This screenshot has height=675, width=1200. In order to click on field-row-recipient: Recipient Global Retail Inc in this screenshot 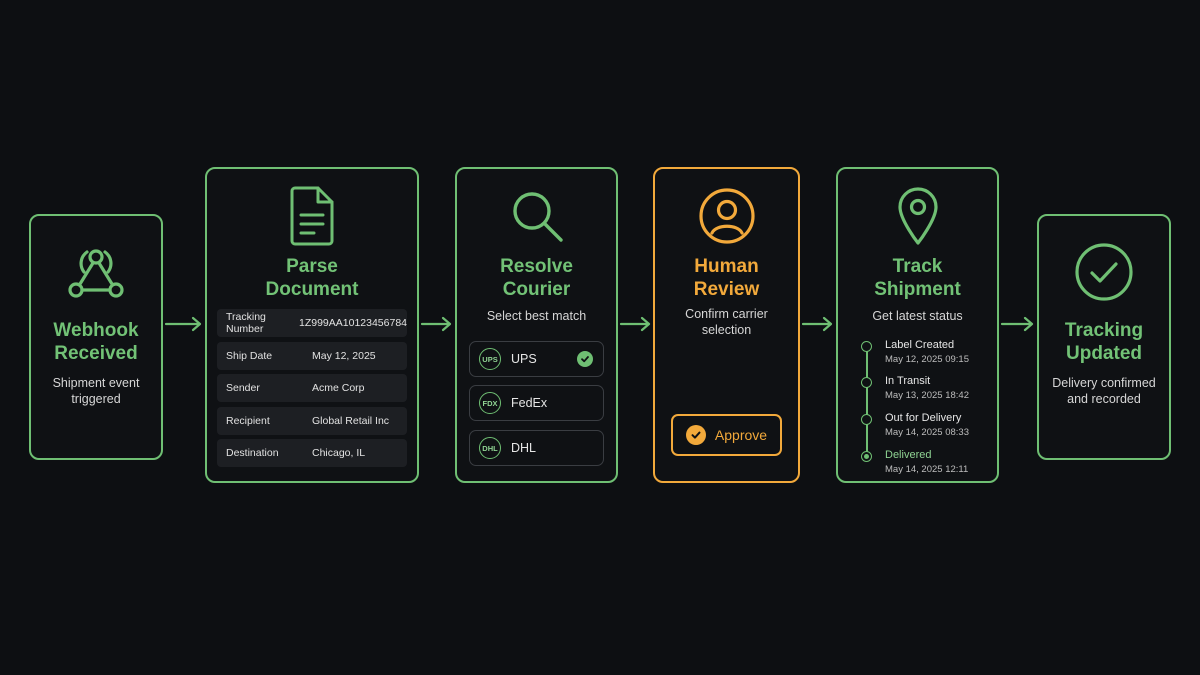, I will do `click(312, 421)`.